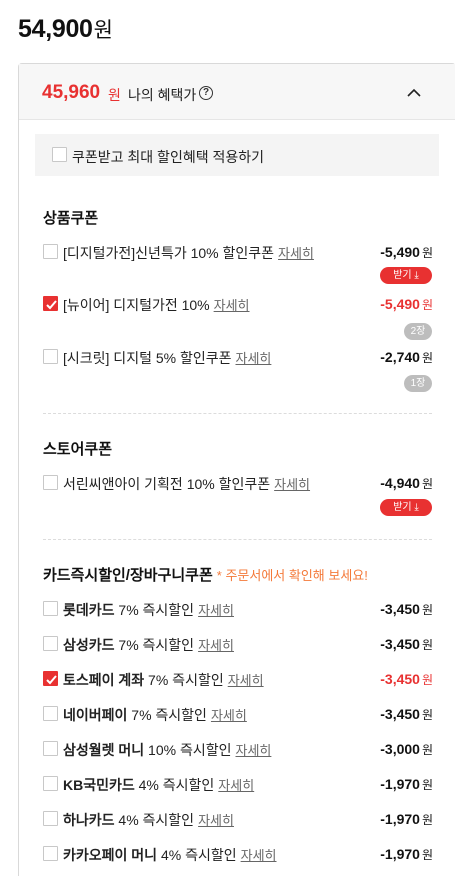  Describe the element at coordinates (169, 253) in the screenshot. I see `coupon-name: [디지털가전]신년특가 10% 할인쿠폰` at that location.